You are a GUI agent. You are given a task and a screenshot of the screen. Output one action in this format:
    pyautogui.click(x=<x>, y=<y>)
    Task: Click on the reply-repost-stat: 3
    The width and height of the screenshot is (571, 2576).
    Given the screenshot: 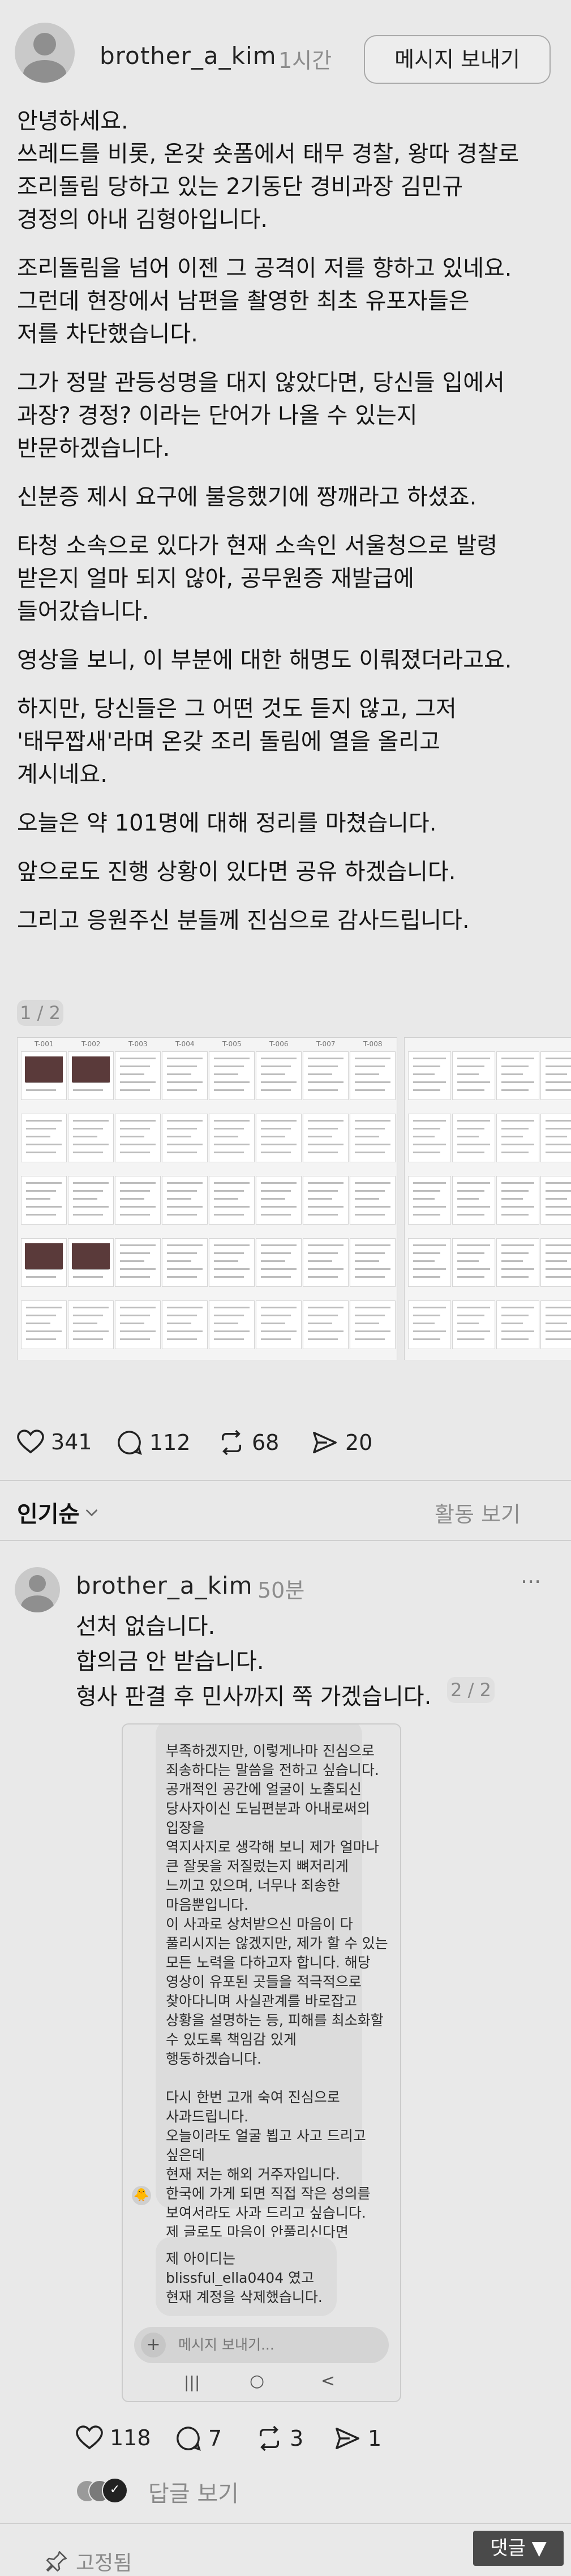 What is the action you would take?
    pyautogui.click(x=279, y=2438)
    